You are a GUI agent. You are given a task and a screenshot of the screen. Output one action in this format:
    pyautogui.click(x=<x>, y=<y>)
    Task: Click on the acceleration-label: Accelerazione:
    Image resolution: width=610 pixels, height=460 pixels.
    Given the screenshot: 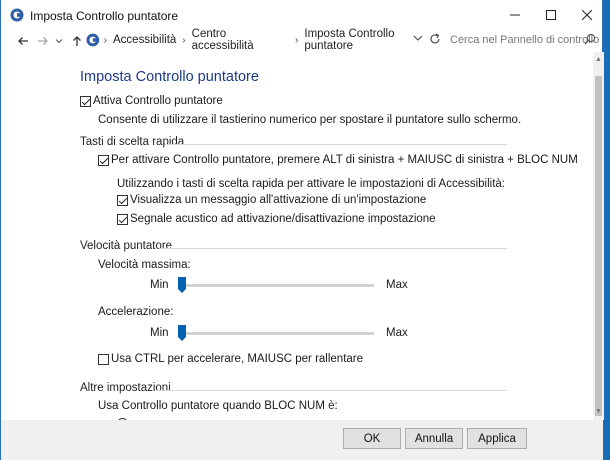 What is the action you would take?
    pyautogui.click(x=136, y=312)
    